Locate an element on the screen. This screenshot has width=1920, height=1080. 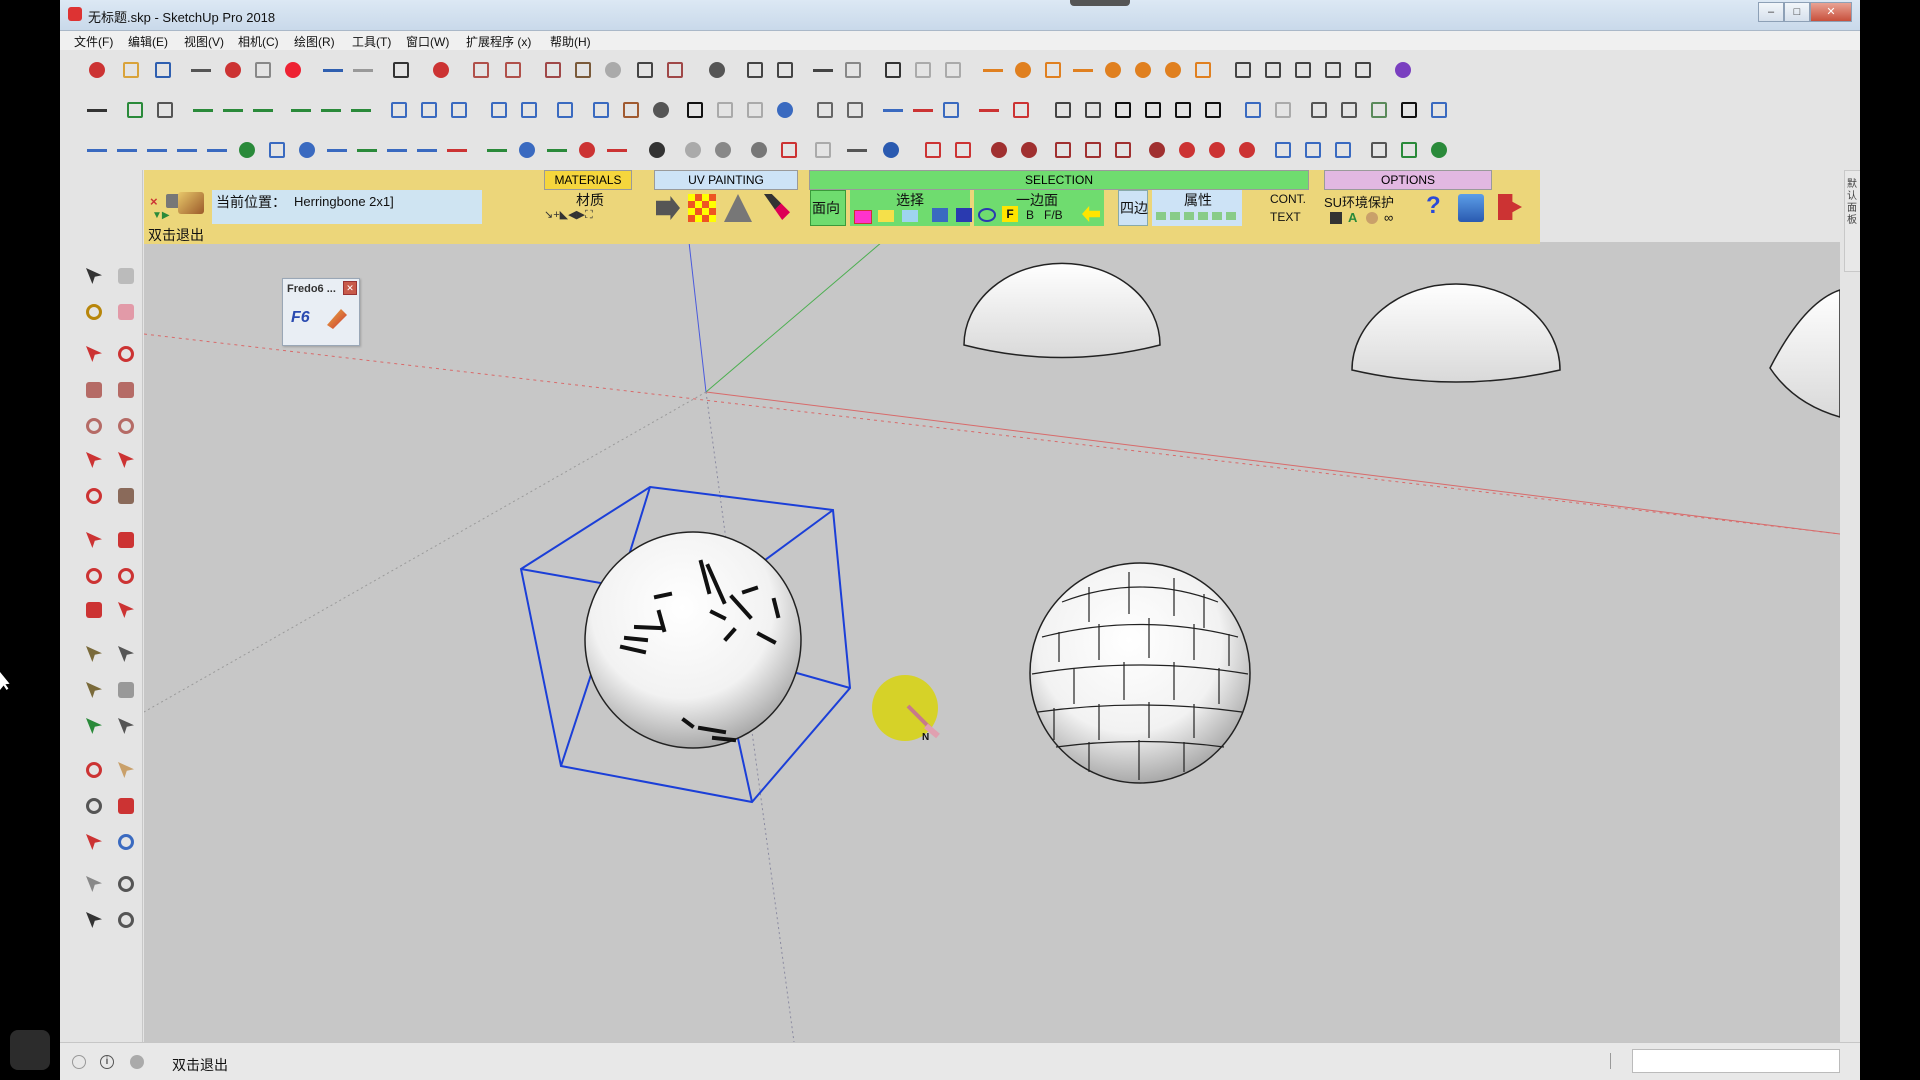
transform-2-icon is located at coordinates (755, 110).